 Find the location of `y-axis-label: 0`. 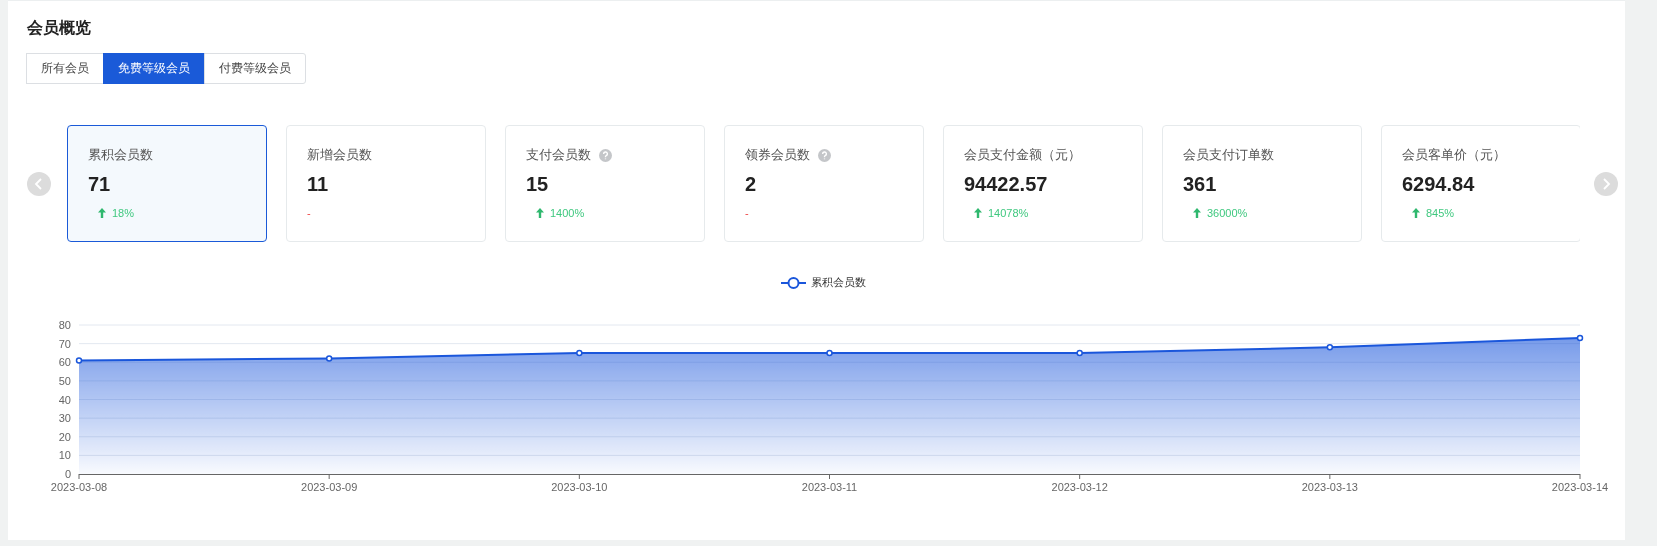

y-axis-label: 0 is located at coordinates (67, 474).